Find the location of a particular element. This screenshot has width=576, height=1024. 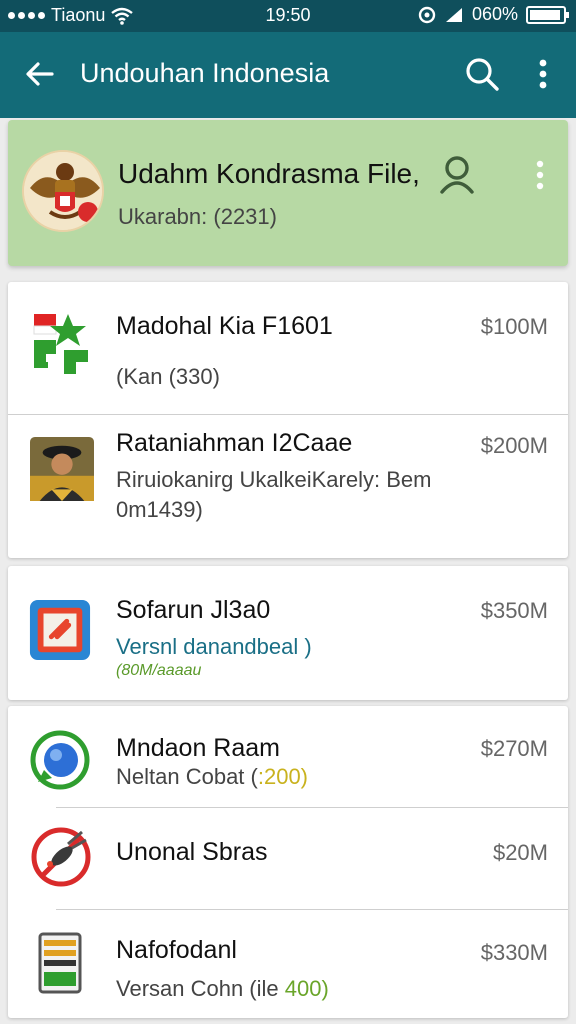

item-title: Madohal Kia F1601 is located at coordinates (224, 326).